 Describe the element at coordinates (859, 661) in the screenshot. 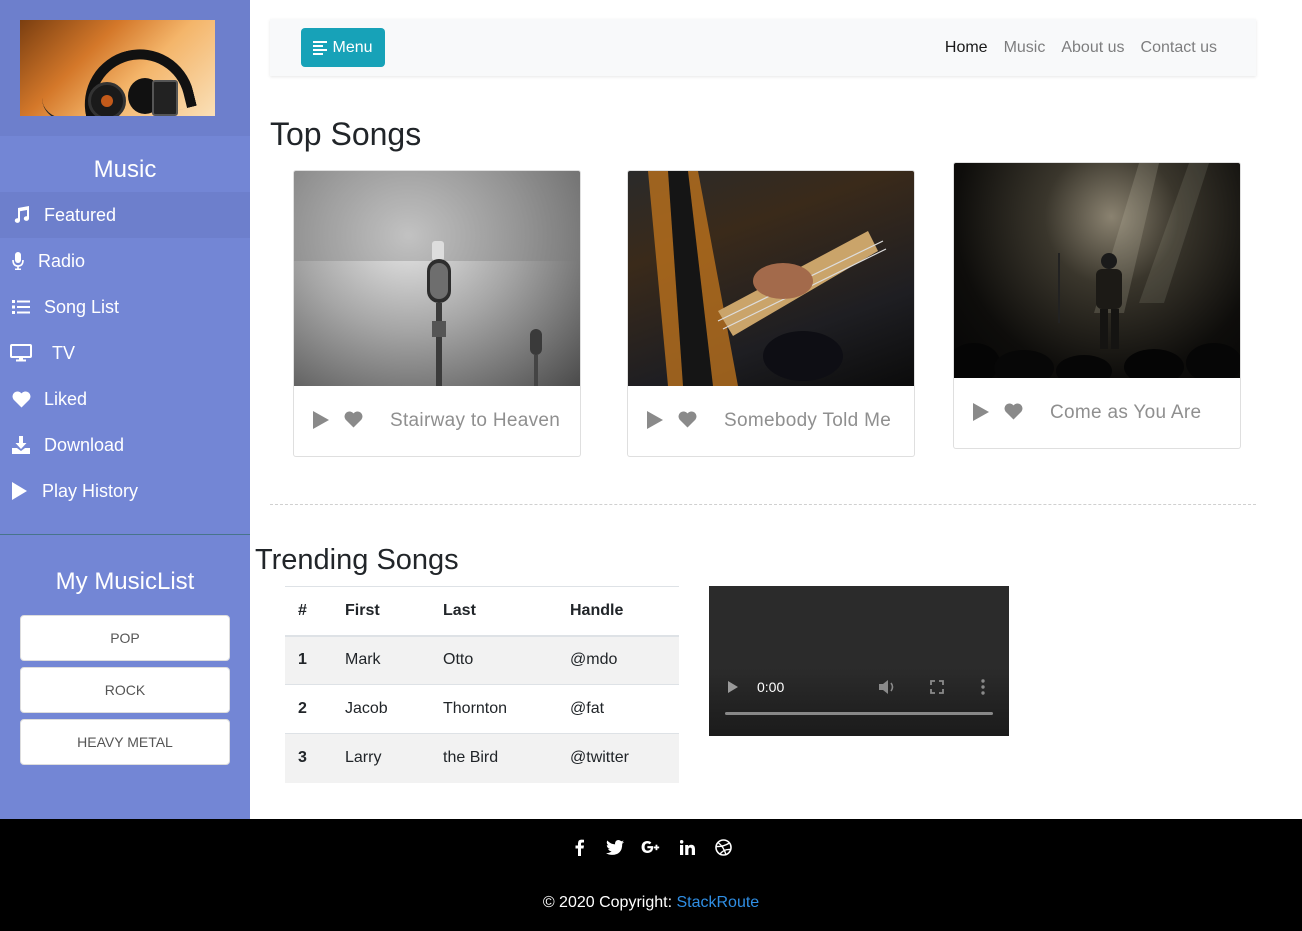

I see `video-player: 0:00` at that location.